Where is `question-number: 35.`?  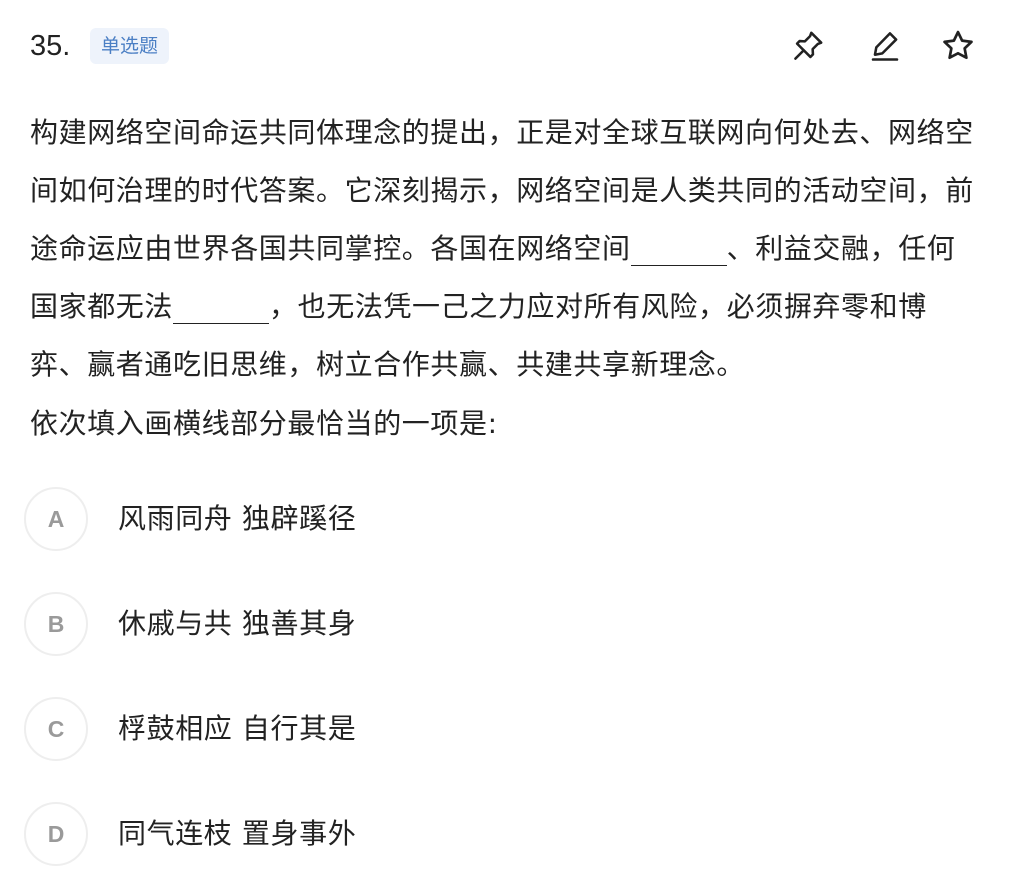 question-number: 35. is located at coordinates (50, 46).